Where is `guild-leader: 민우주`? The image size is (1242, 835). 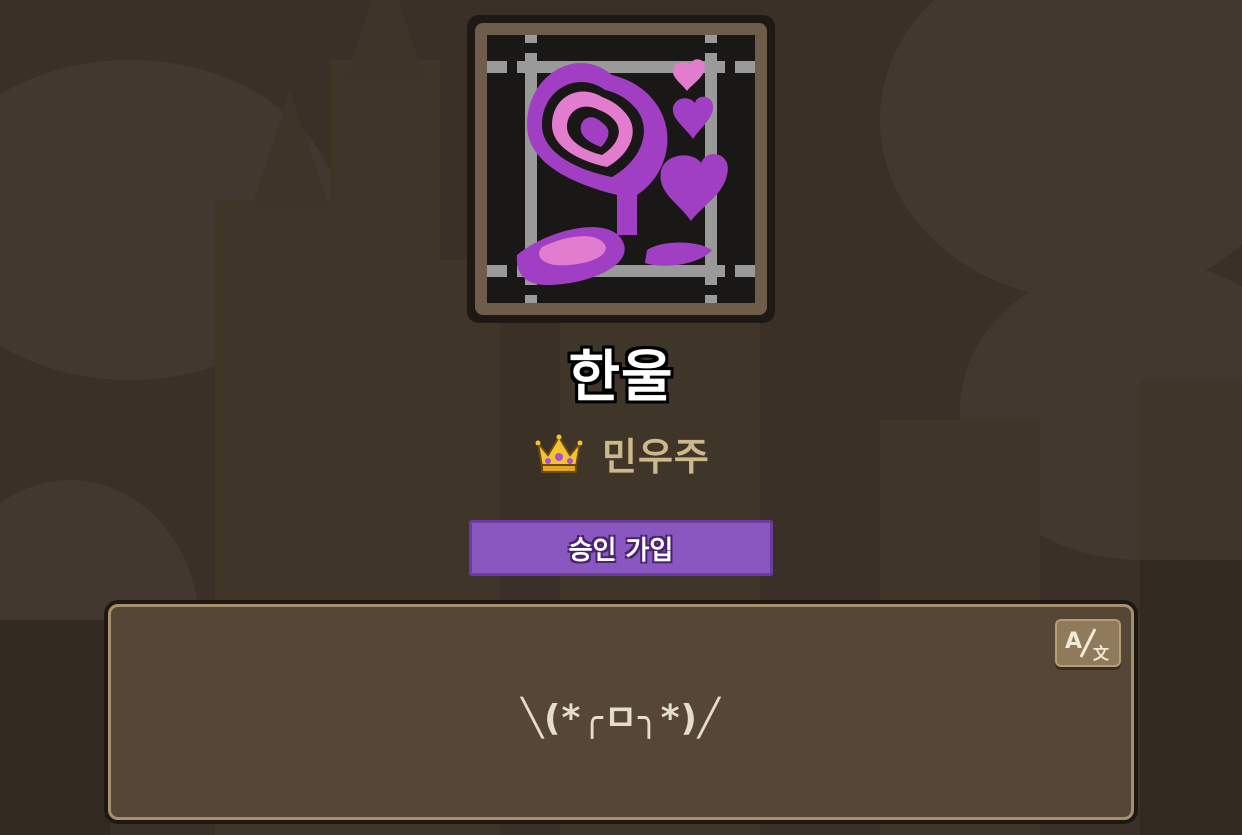
guild-leader: 민우주 is located at coordinates (622, 453).